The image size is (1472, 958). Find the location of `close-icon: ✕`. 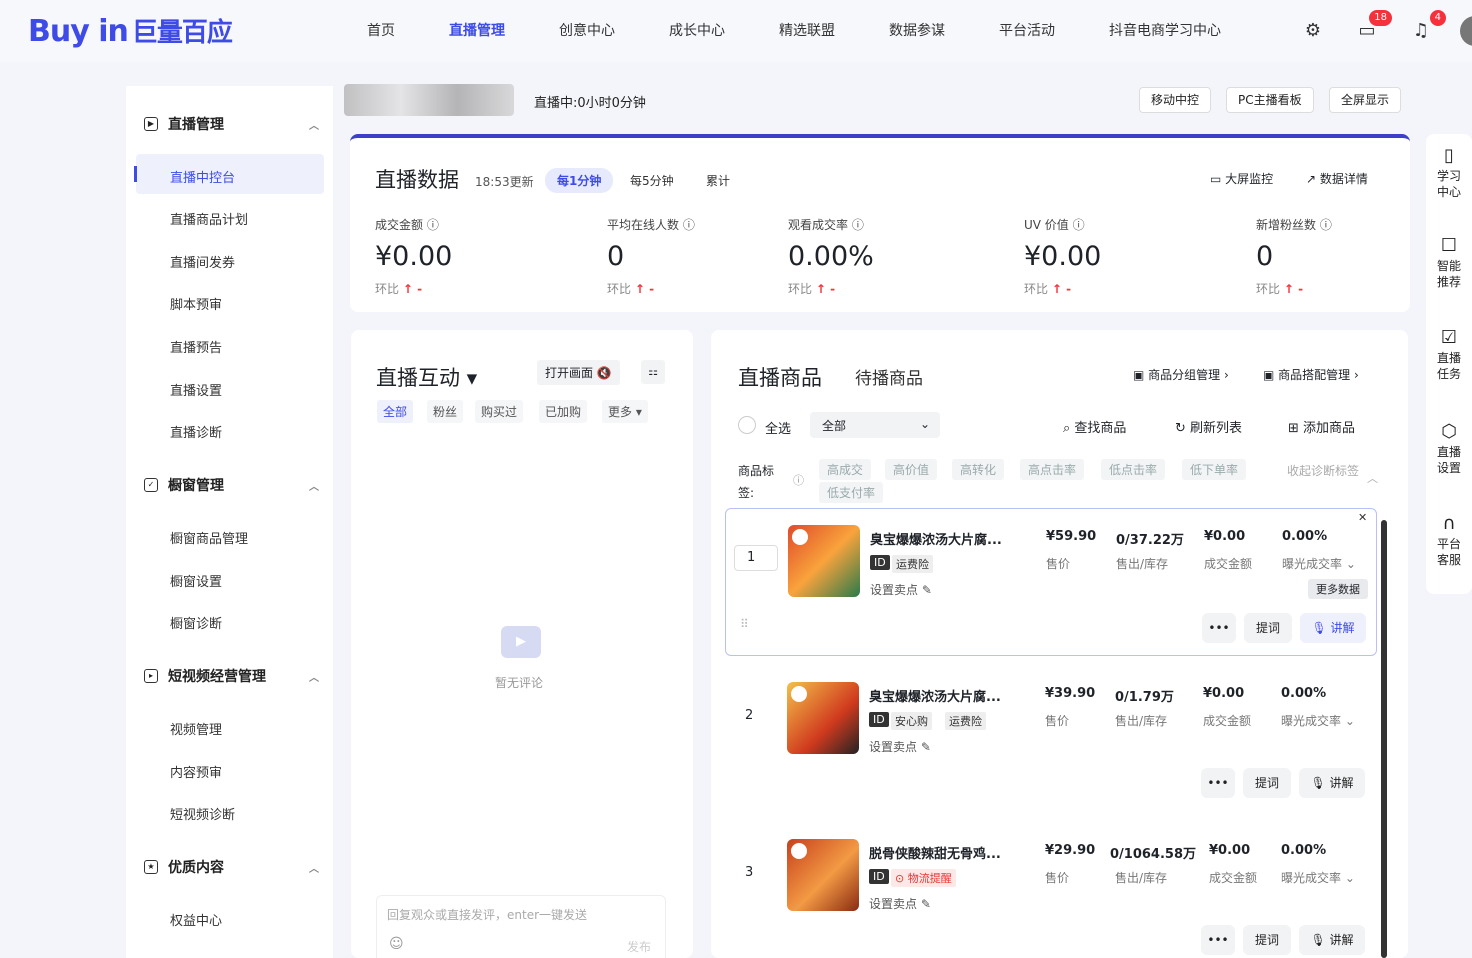

close-icon: ✕ is located at coordinates (1362, 517).